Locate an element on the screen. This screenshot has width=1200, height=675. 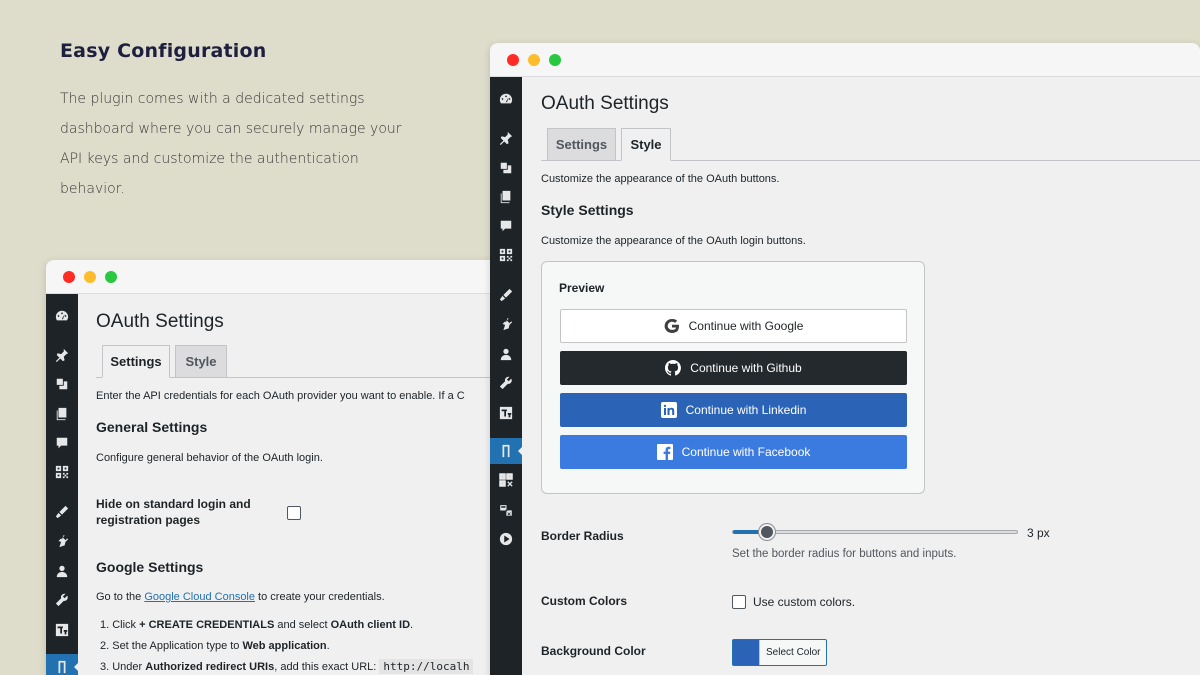
preview-label: Preview is located at coordinates (582, 288).